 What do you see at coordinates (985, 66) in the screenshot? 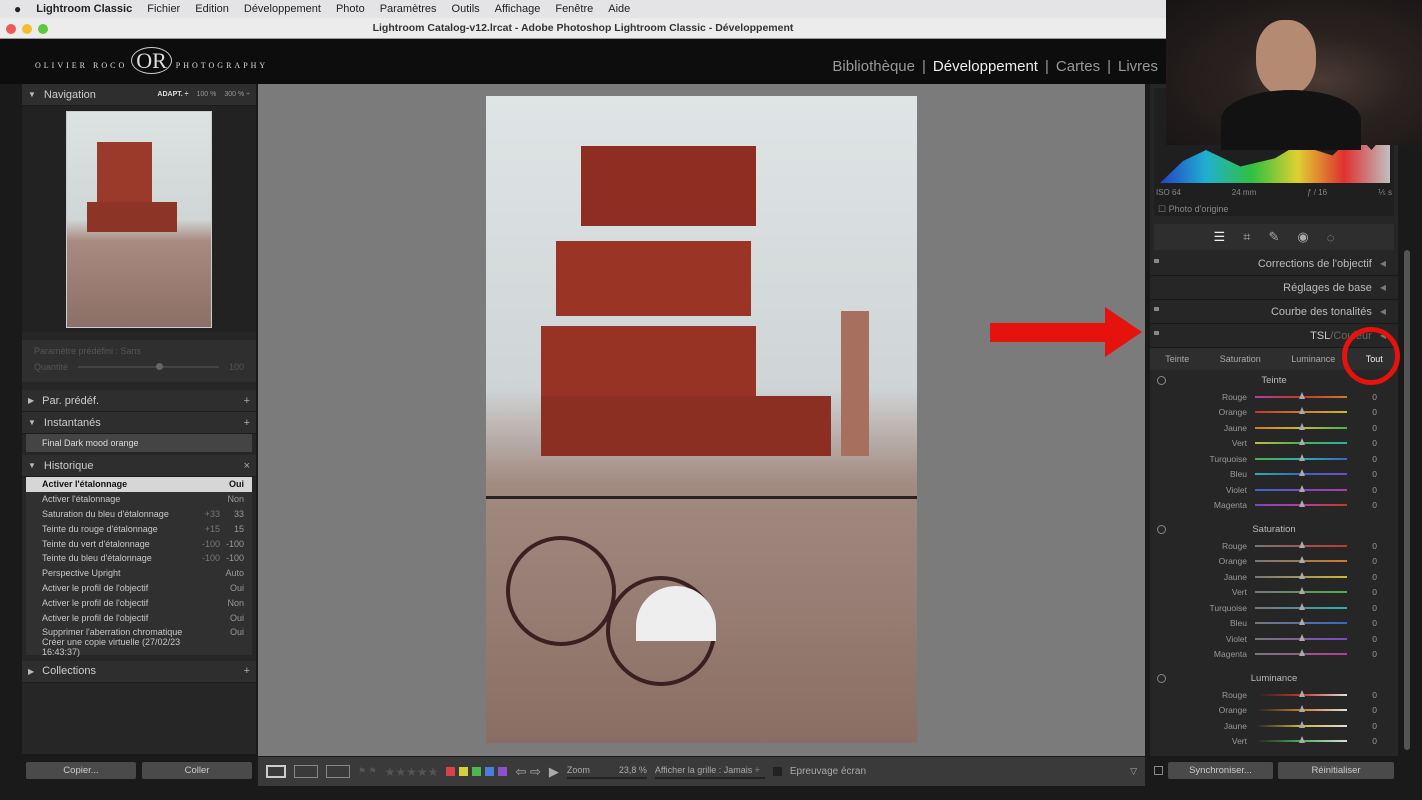
I see `module-developpement: Développement` at bounding box center [985, 66].